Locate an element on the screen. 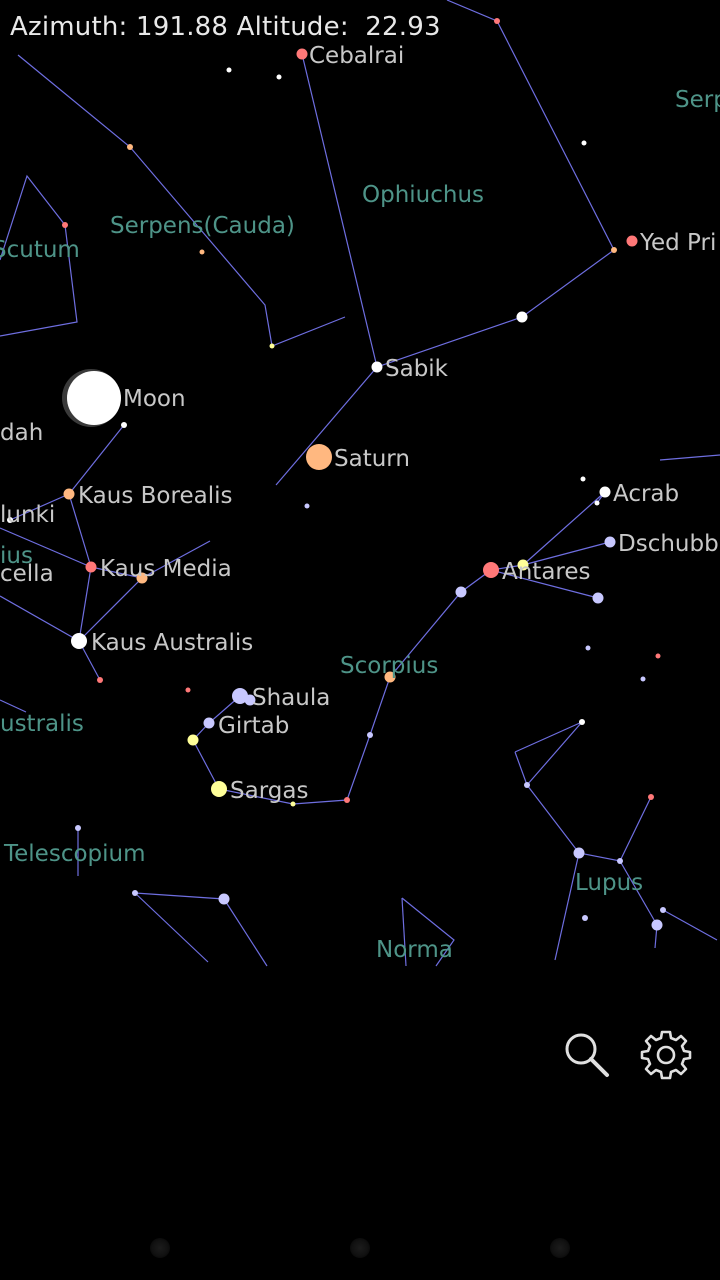  label-scorpius: Scorpius is located at coordinates (389, 666).